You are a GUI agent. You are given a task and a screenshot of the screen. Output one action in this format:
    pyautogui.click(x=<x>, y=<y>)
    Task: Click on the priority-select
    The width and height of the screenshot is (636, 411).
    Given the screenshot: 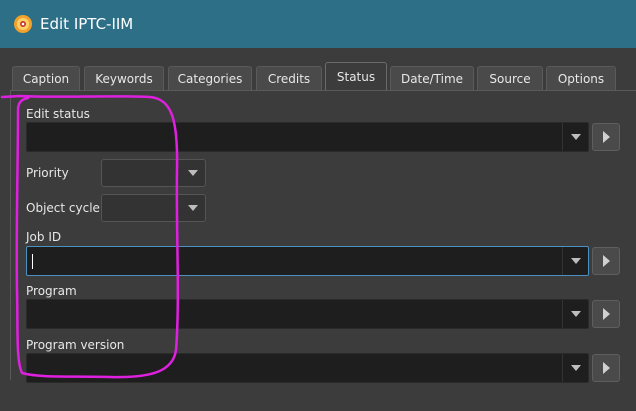 What is the action you would take?
    pyautogui.click(x=153, y=173)
    